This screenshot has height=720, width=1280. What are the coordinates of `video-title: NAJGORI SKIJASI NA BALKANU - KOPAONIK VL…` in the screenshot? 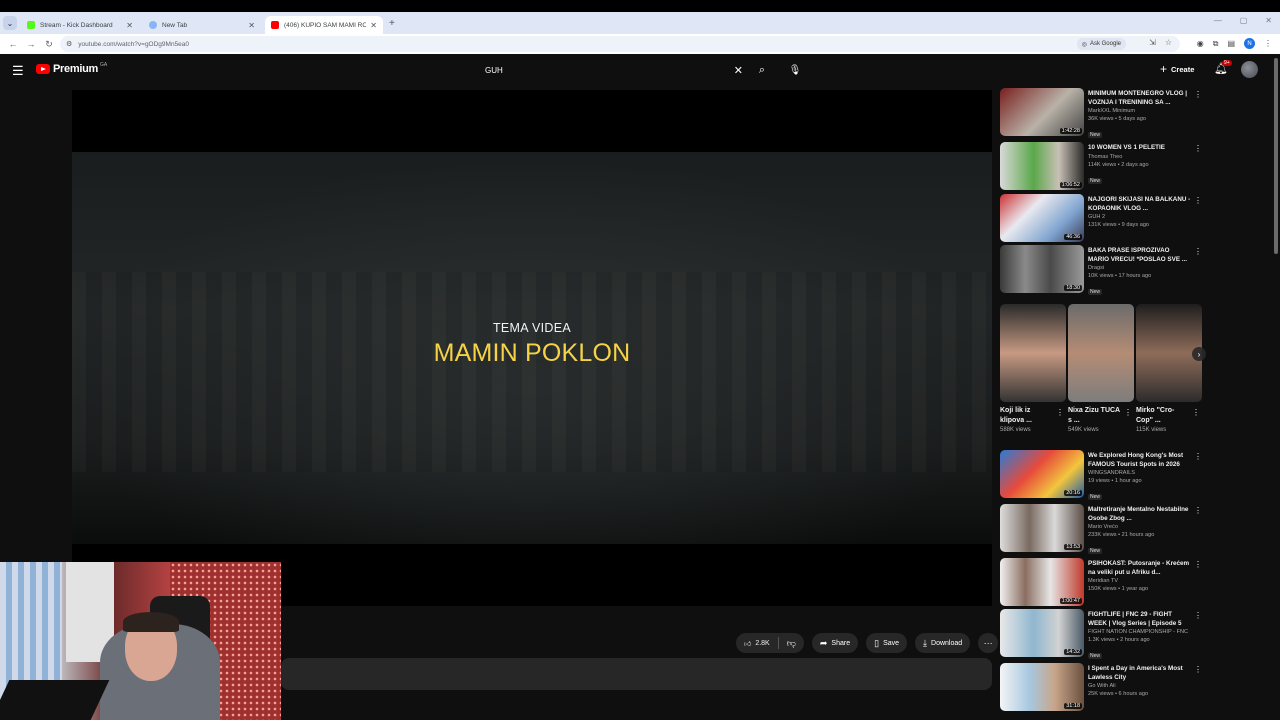 It's located at (1140, 204).